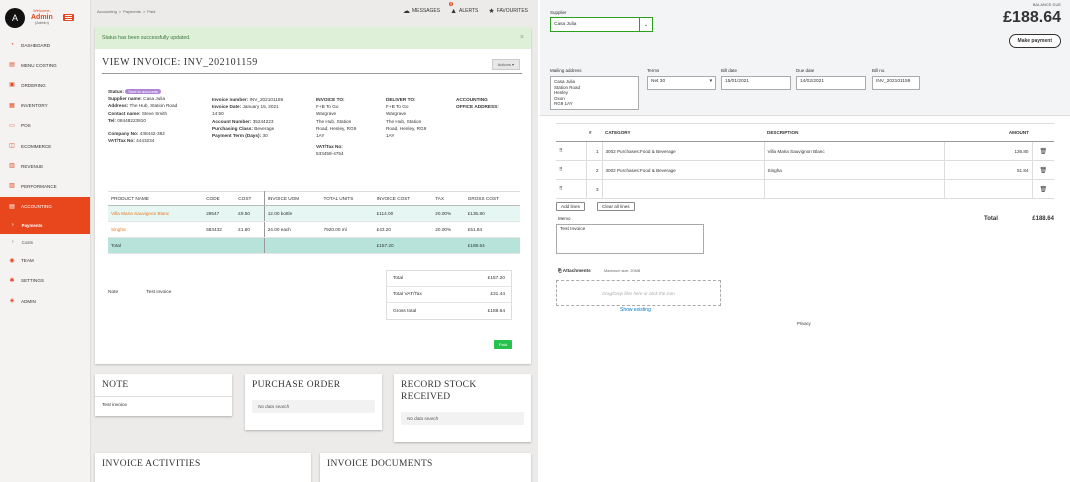  What do you see at coordinates (26, 126) in the screenshot?
I see `sidebar-item-label: POS` at bounding box center [26, 126].